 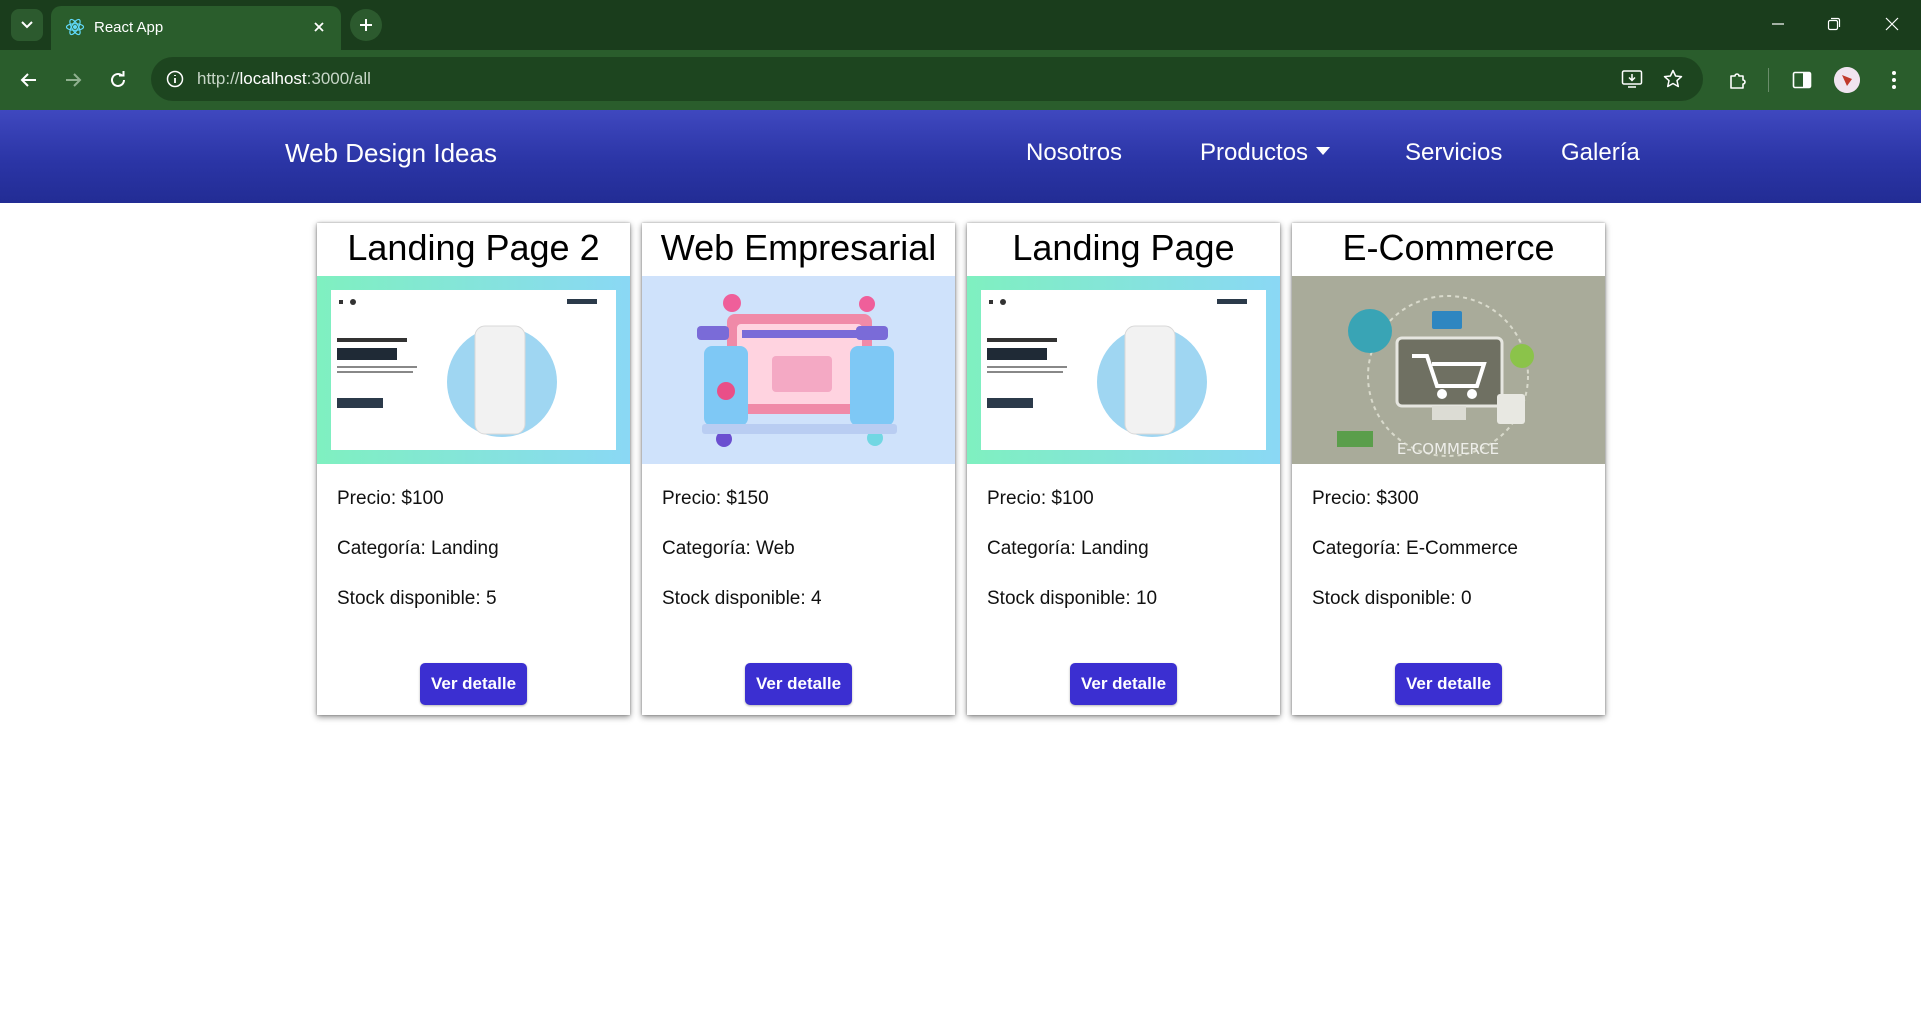 What do you see at coordinates (1397, 498) in the screenshot?
I see `price-value: $300` at bounding box center [1397, 498].